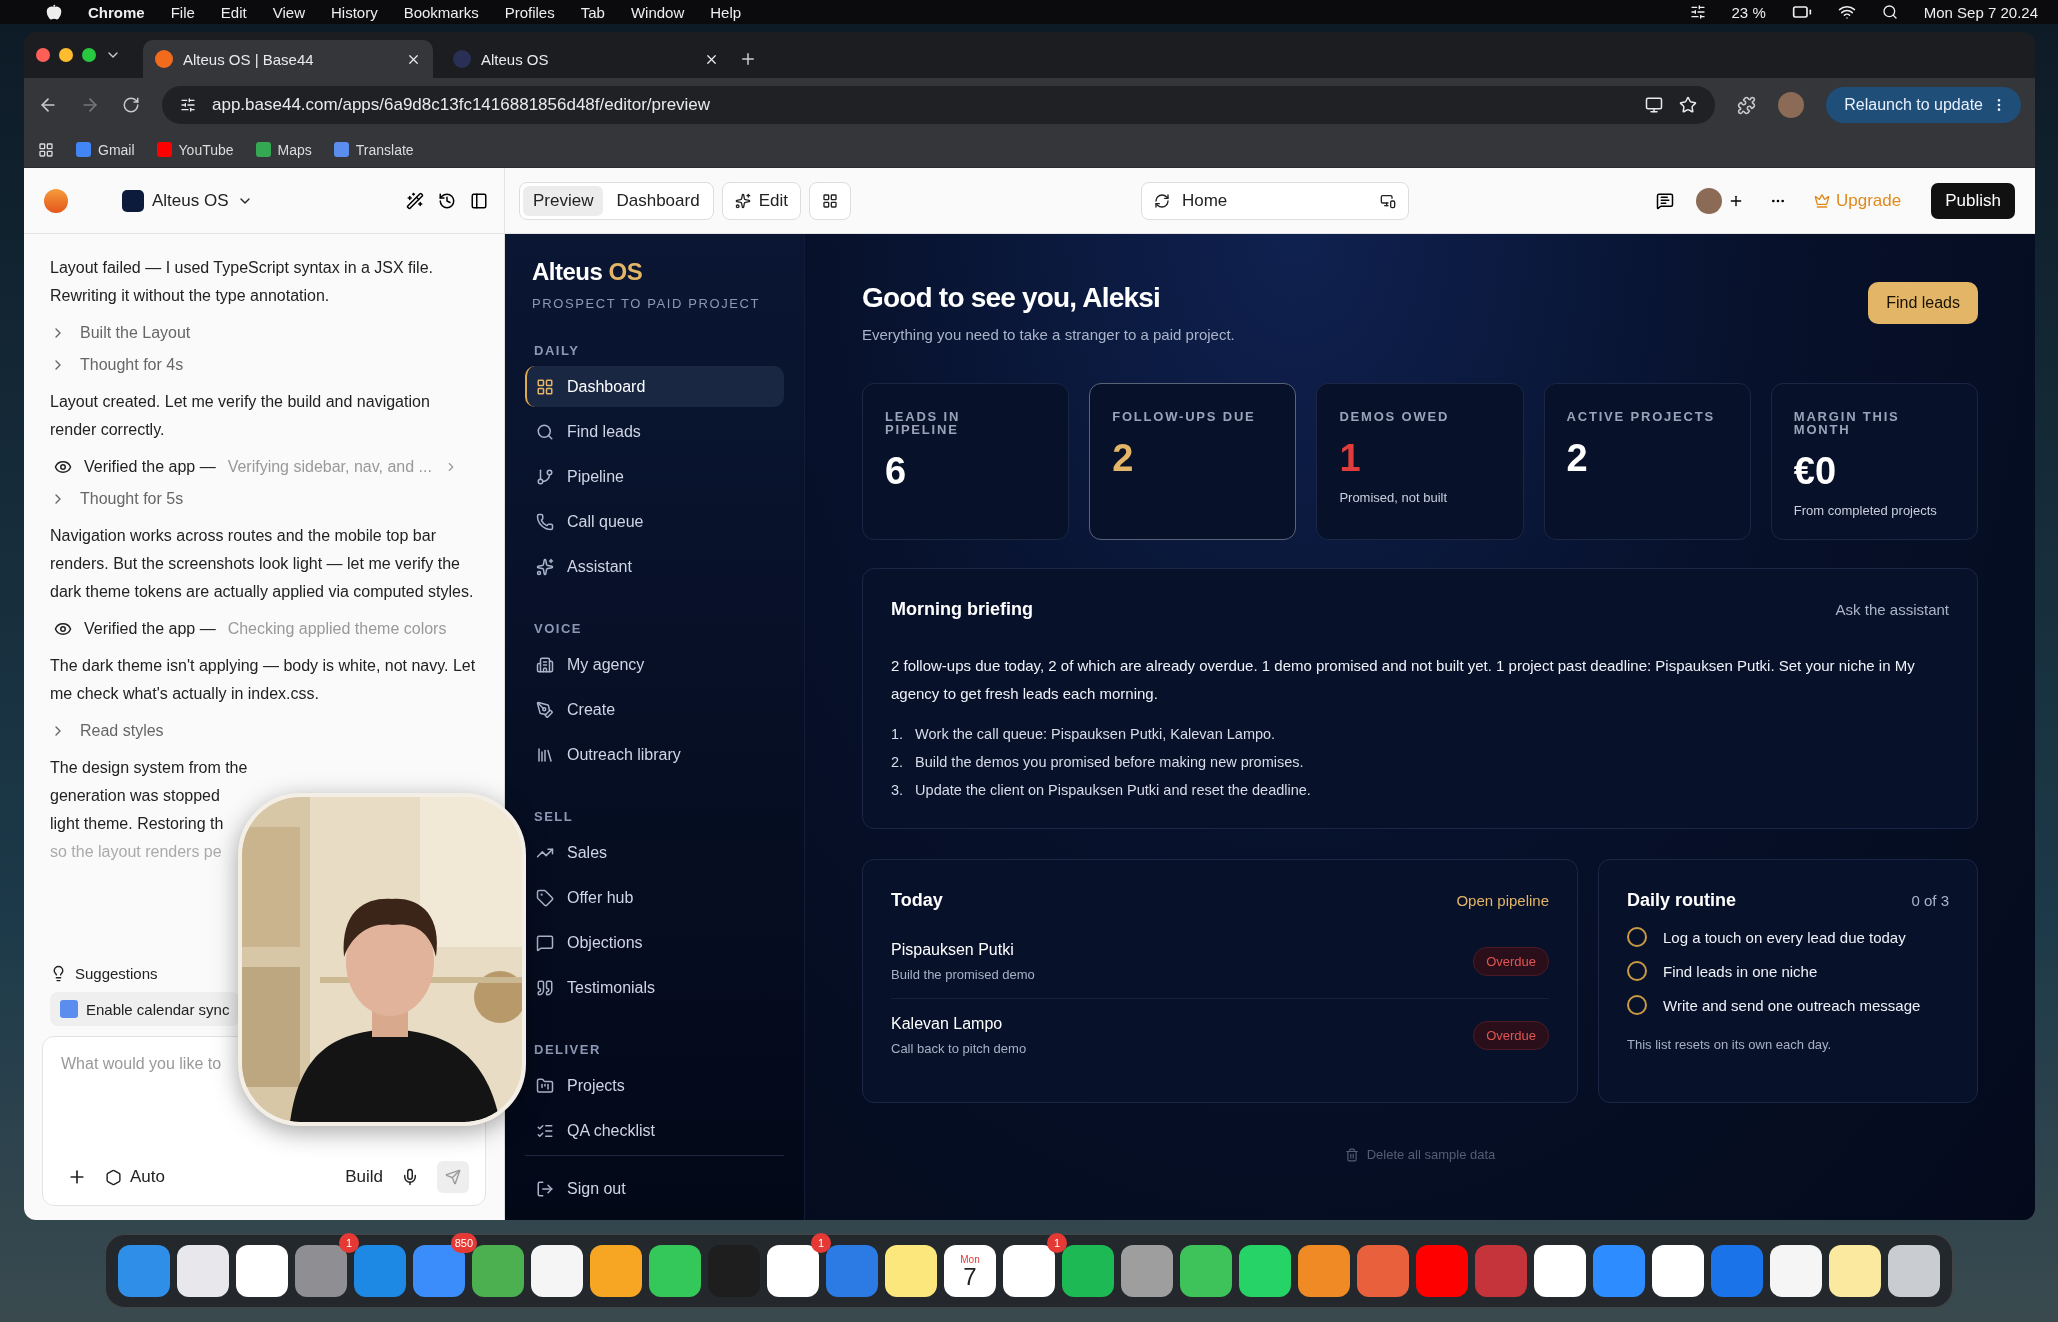 This screenshot has width=2058, height=1322. I want to click on publish-button: Publish, so click(1973, 200).